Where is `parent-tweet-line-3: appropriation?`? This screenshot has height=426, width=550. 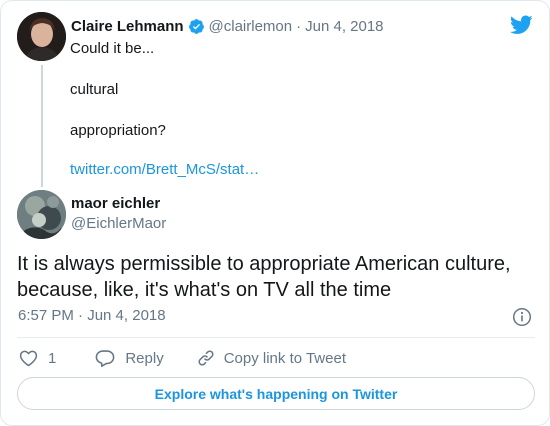
parent-tweet-line-3: appropriation? is located at coordinates (118, 130).